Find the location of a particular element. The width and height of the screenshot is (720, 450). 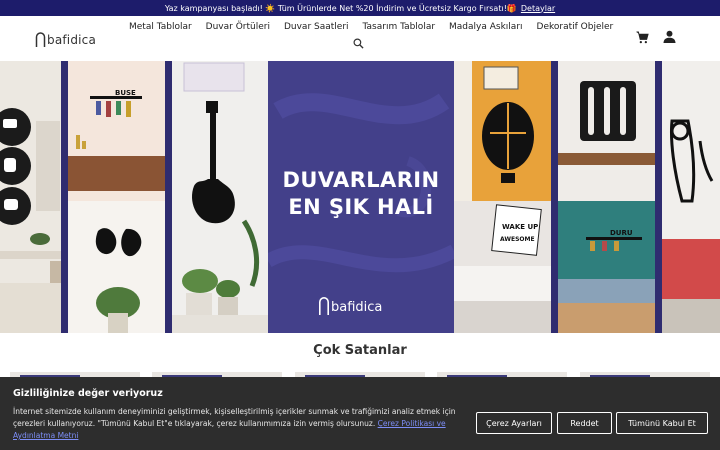

nav-item-metal-tablolar: Metal Tablolar is located at coordinates (160, 27).